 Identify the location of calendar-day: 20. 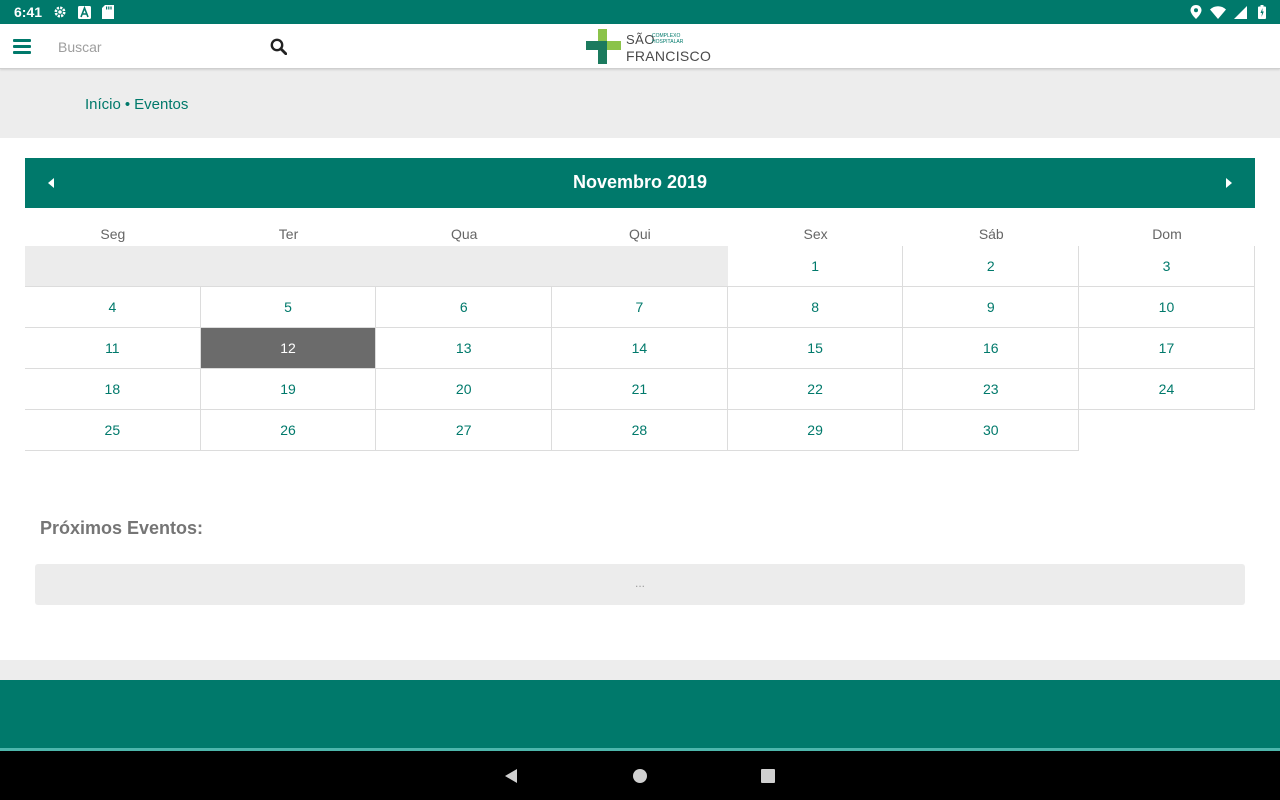
(464, 389).